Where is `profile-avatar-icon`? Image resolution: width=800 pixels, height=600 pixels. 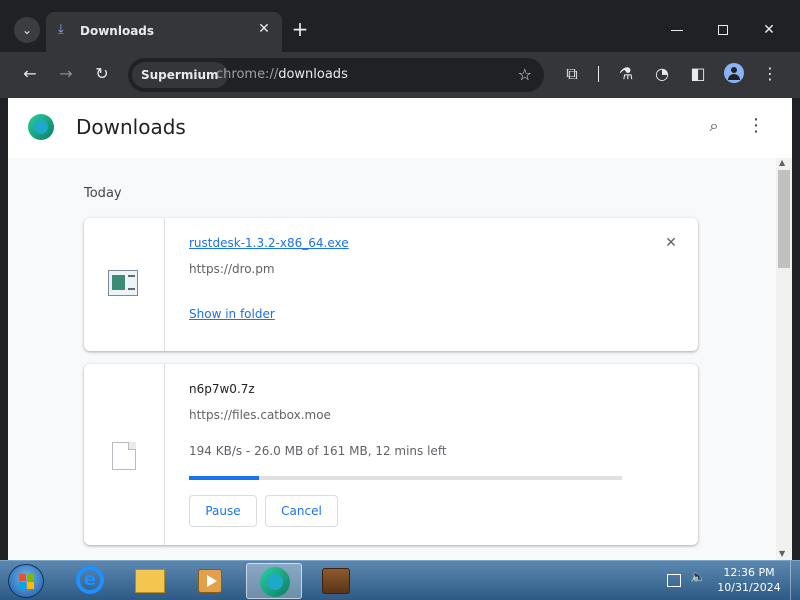
profile-avatar-icon is located at coordinates (734, 73).